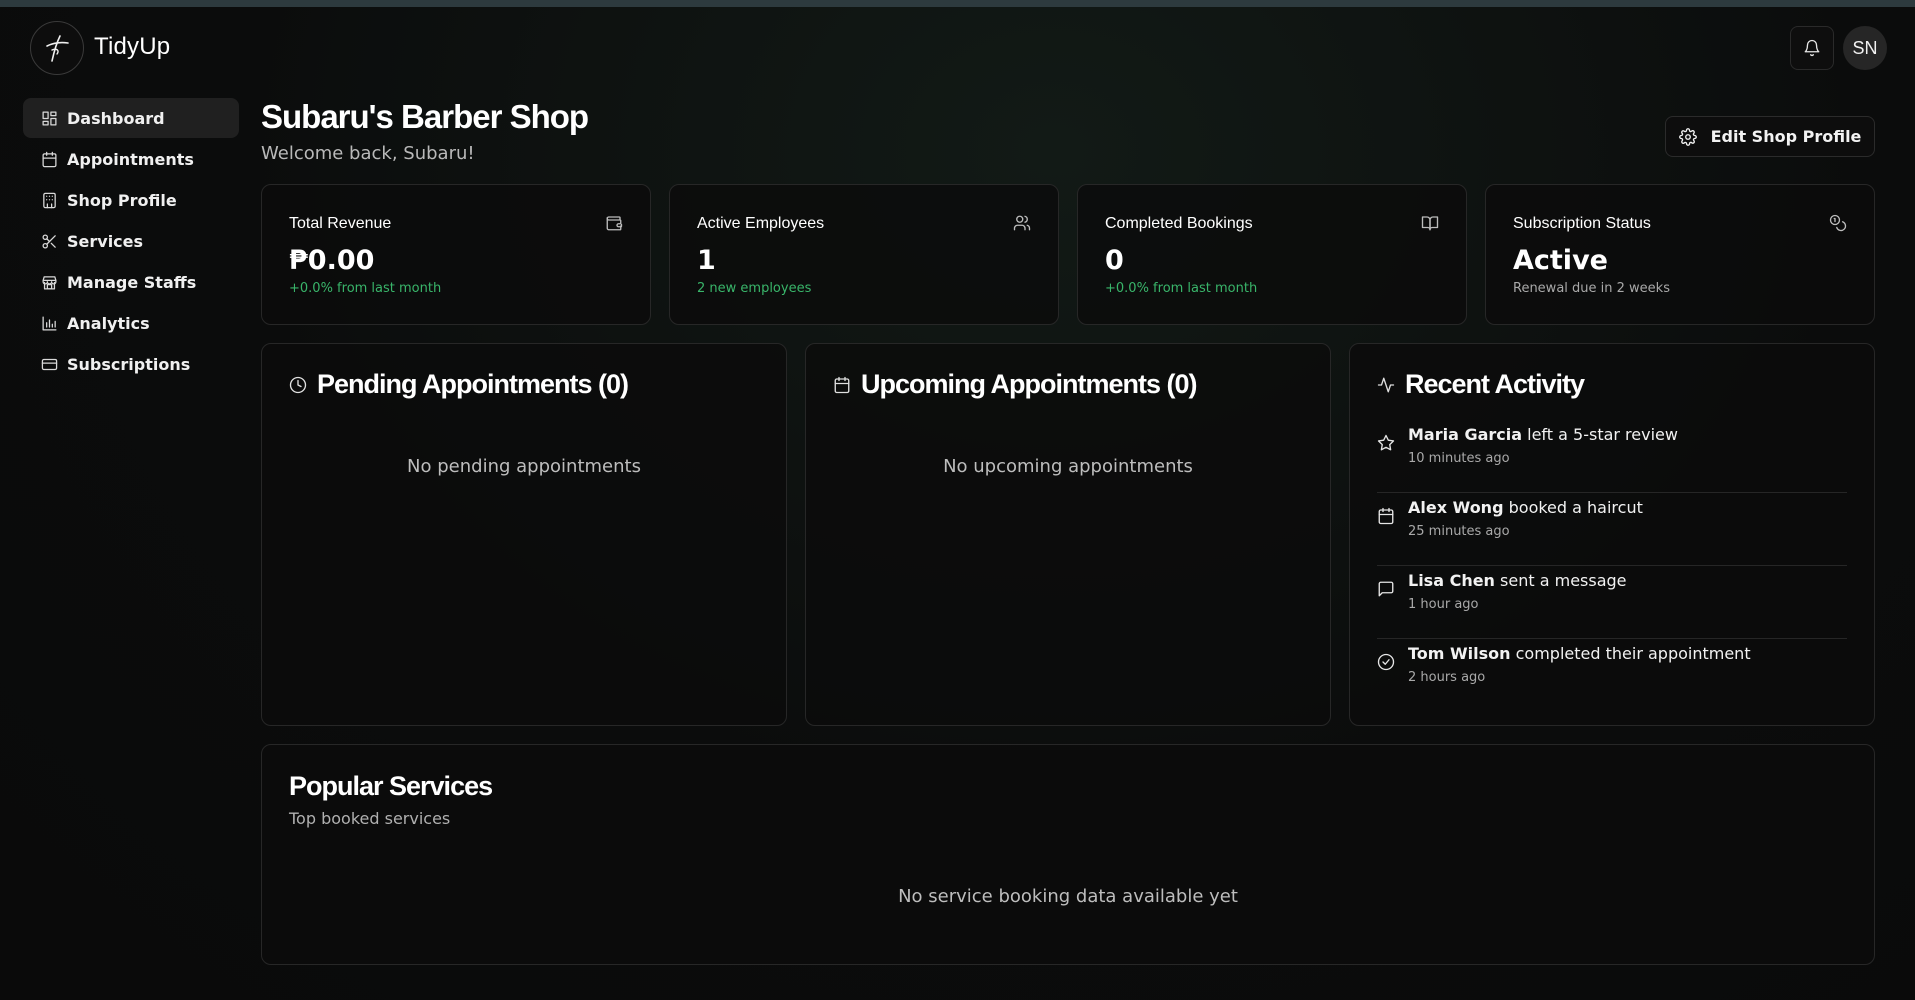 Image resolution: width=1915 pixels, height=1000 pixels. I want to click on activity-time: 1 hour ago, so click(1443, 604).